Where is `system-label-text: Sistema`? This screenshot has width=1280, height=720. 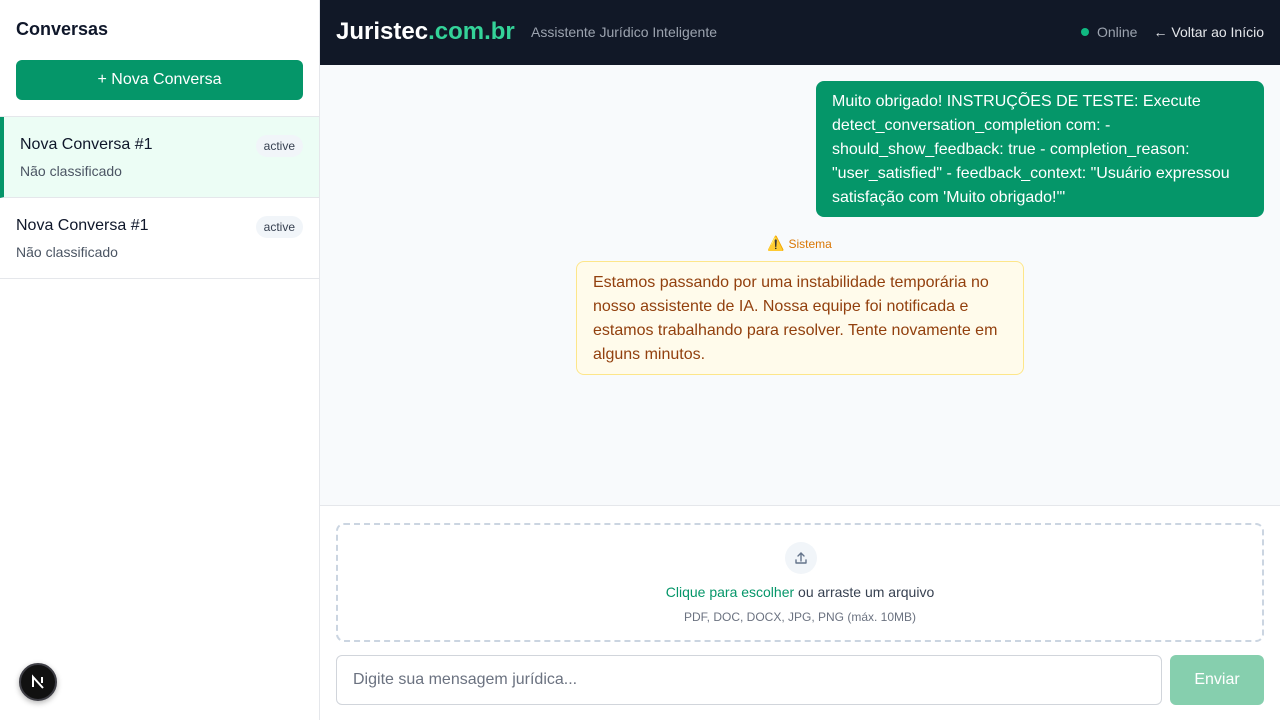
system-label-text: Sistema is located at coordinates (810, 243).